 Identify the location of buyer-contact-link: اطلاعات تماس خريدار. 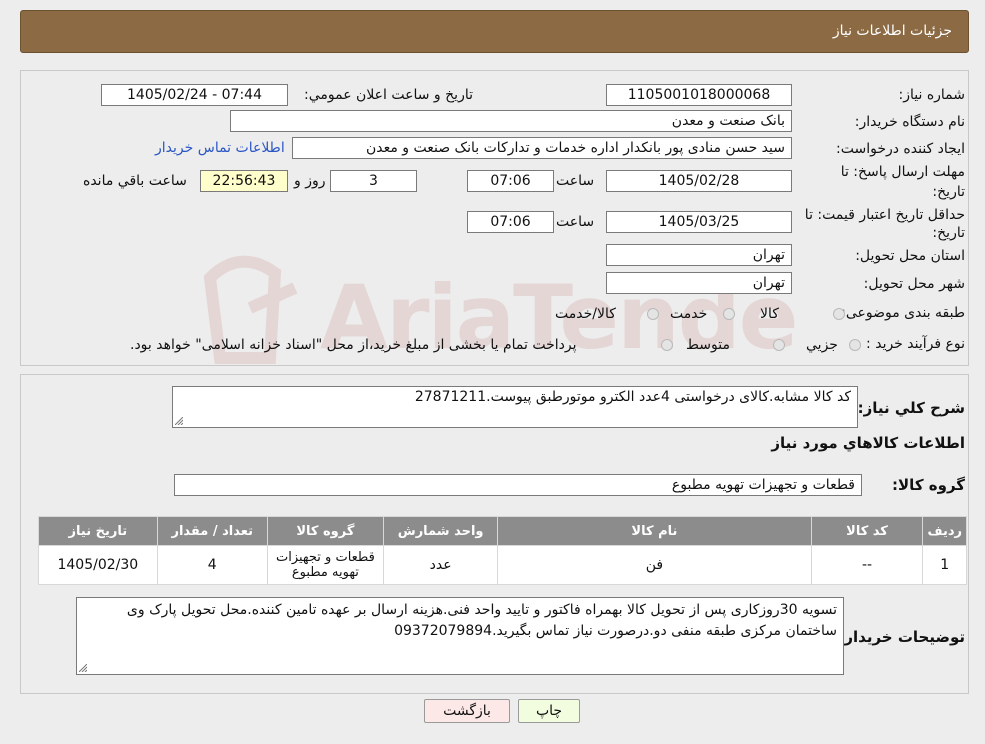
(220, 148).